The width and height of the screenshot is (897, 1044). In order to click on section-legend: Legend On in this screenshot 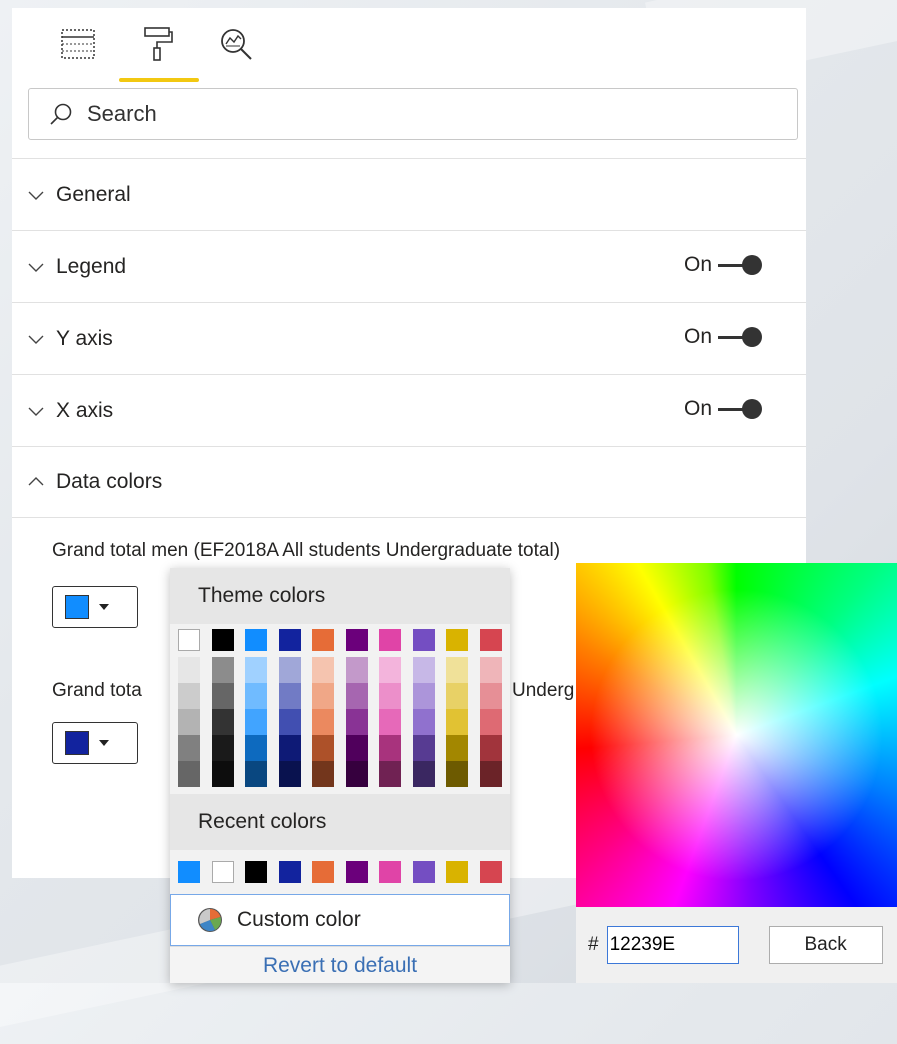, I will do `click(409, 266)`.